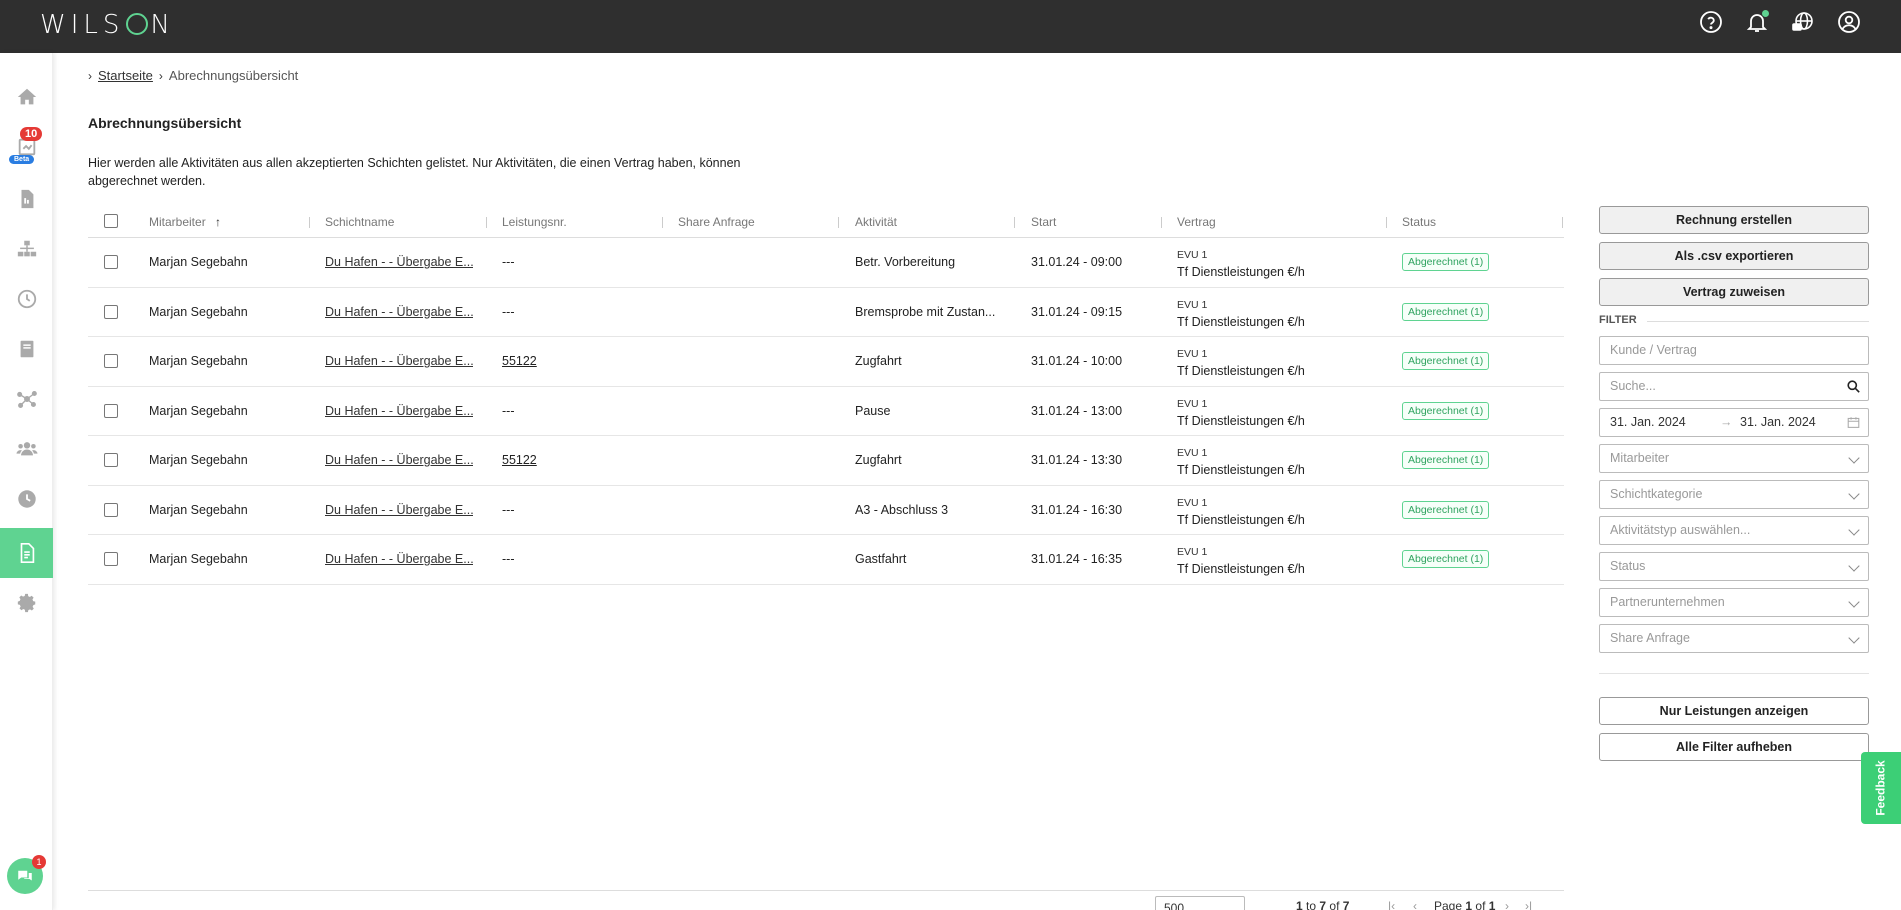  I want to click on only-services-button: Nur Leistungen anzeigen, so click(1734, 711).